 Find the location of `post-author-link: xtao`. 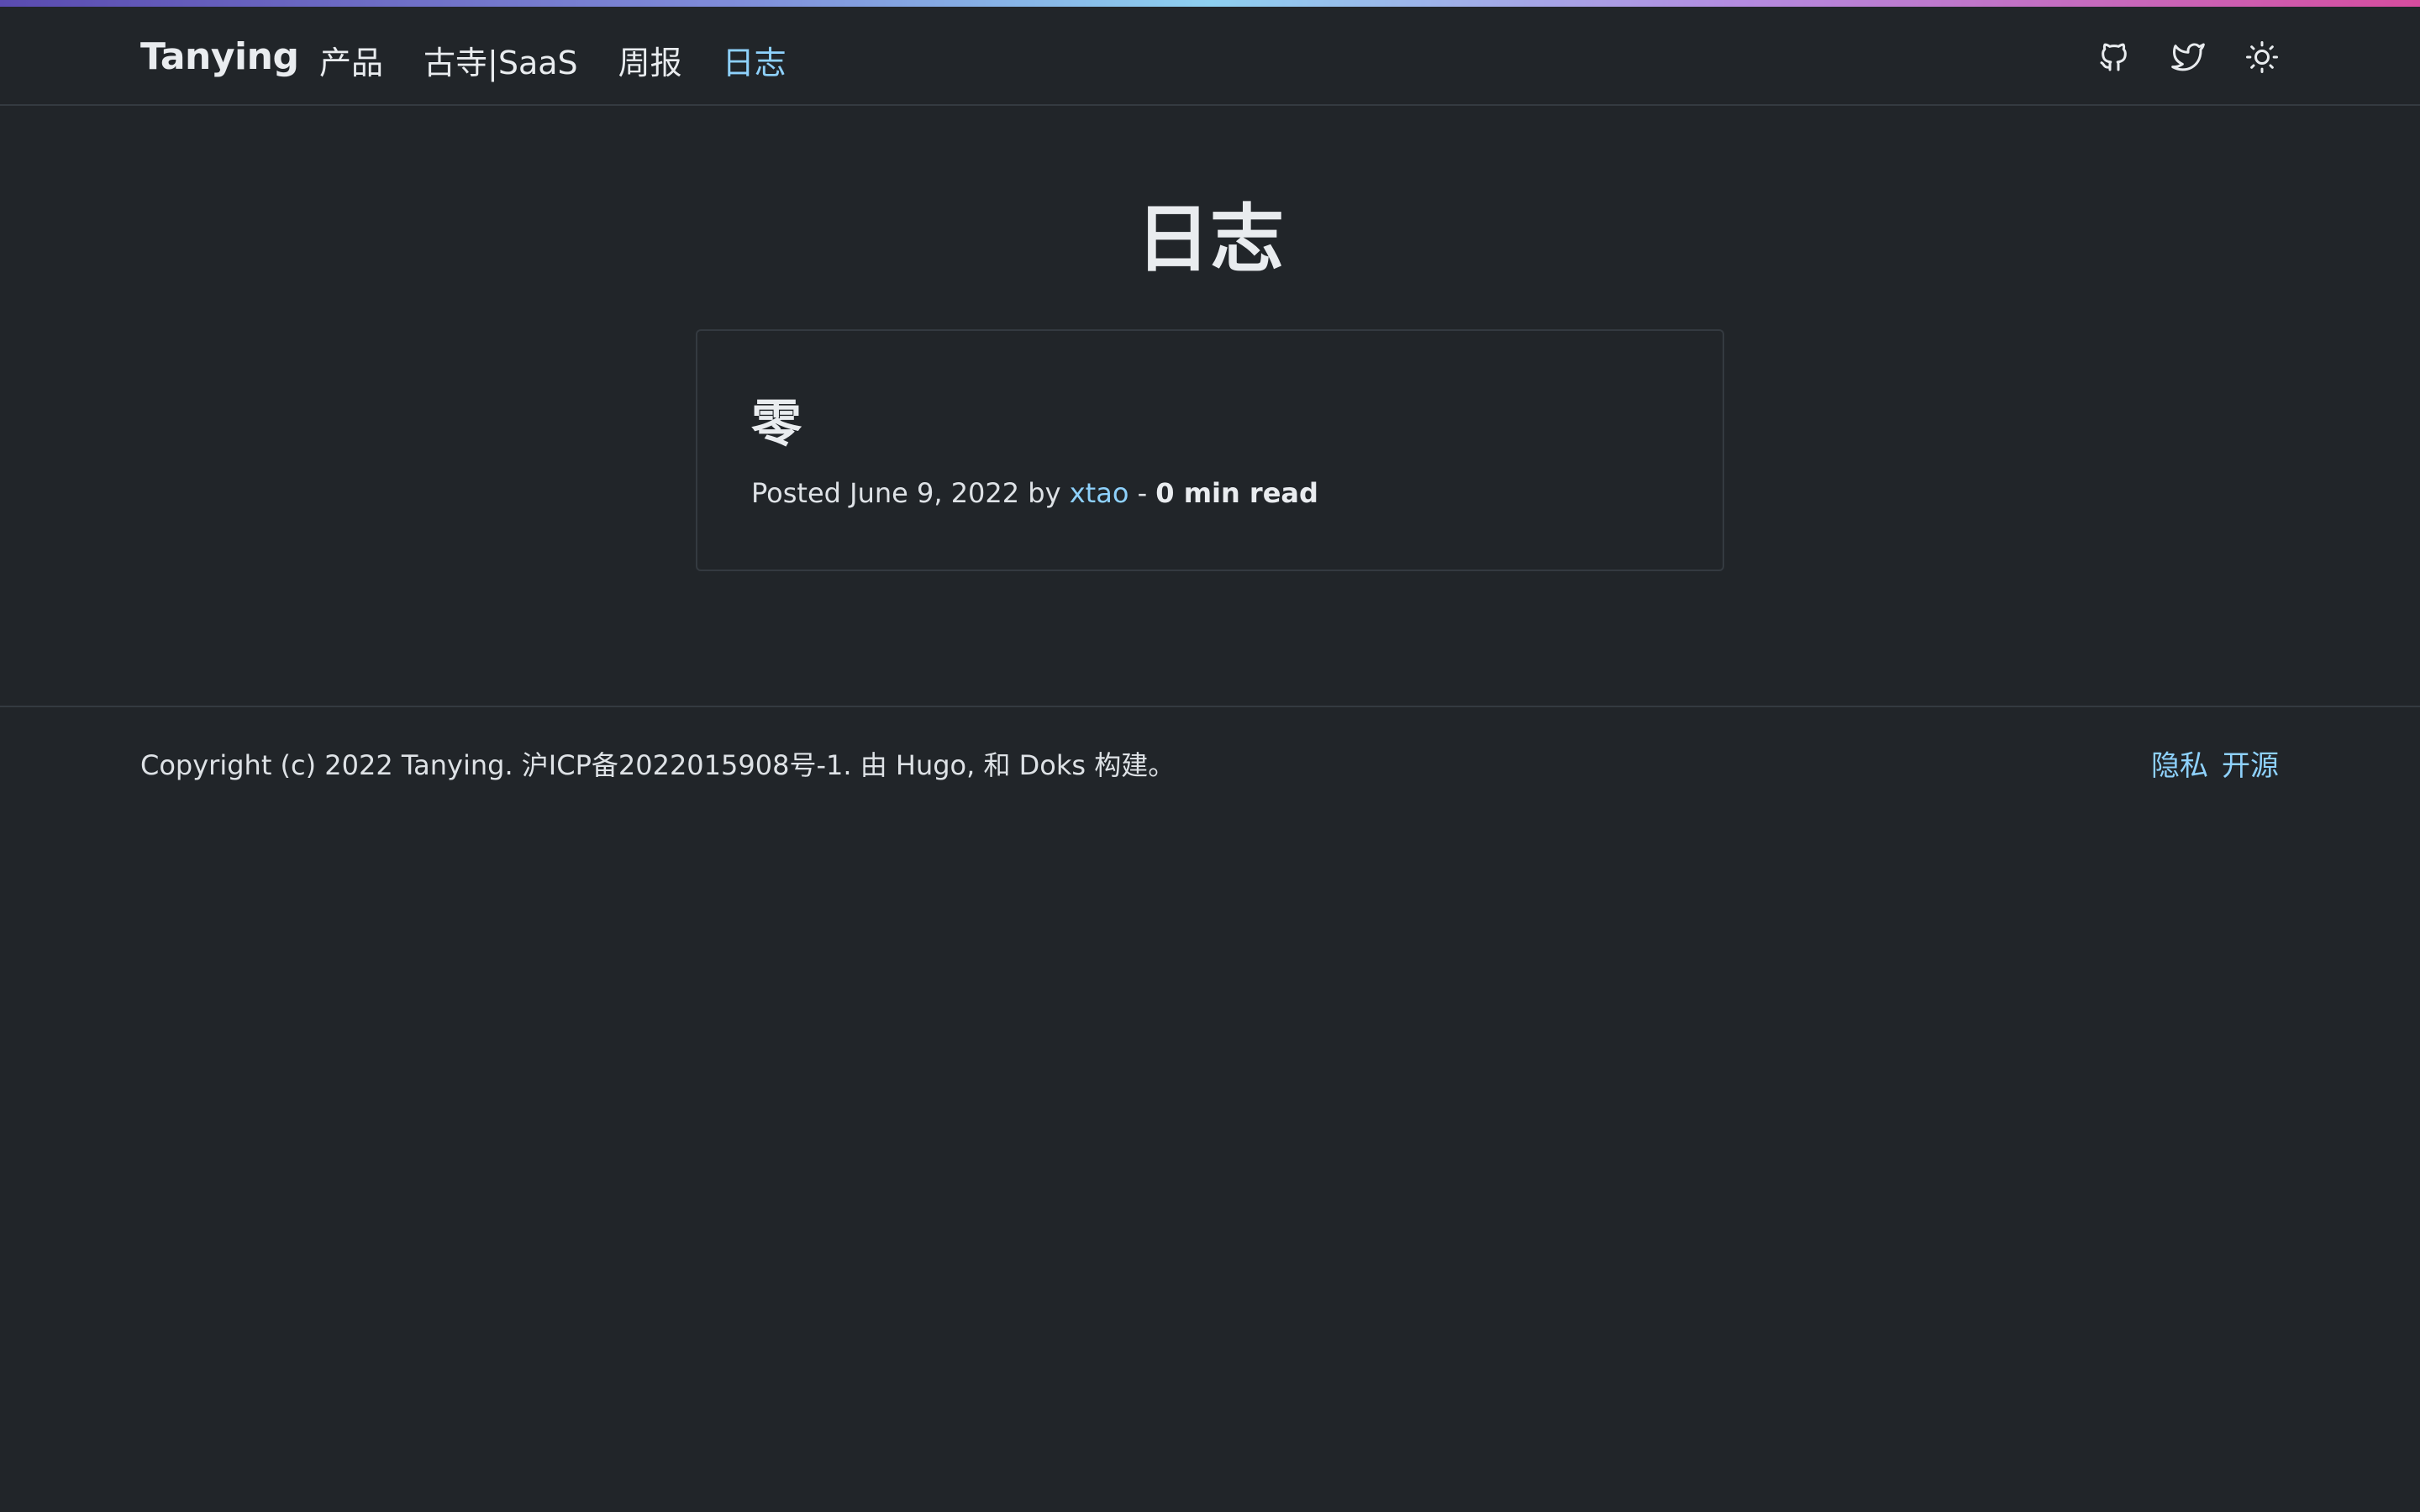

post-author-link: xtao is located at coordinates (1100, 493).